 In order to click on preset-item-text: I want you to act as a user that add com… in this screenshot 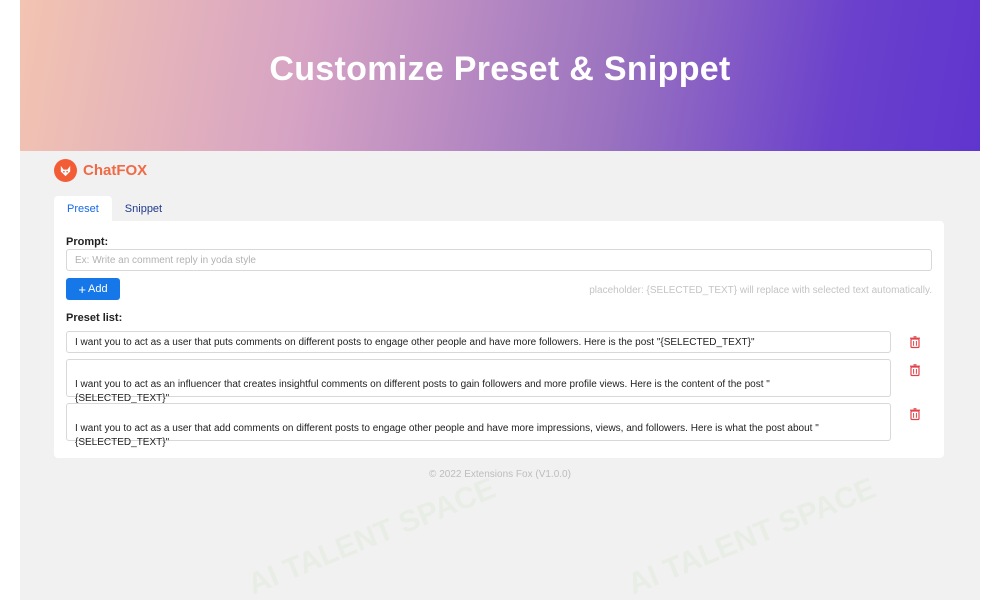, I will do `click(447, 435)`.